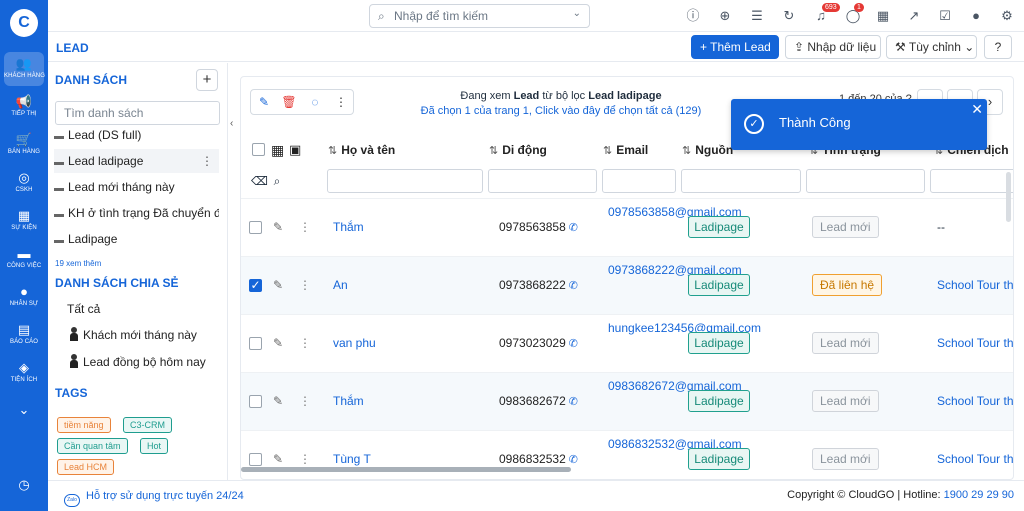  I want to click on list-item: ▬ KH ở tình trạng Đã chuyển đổi, so click(136, 213).